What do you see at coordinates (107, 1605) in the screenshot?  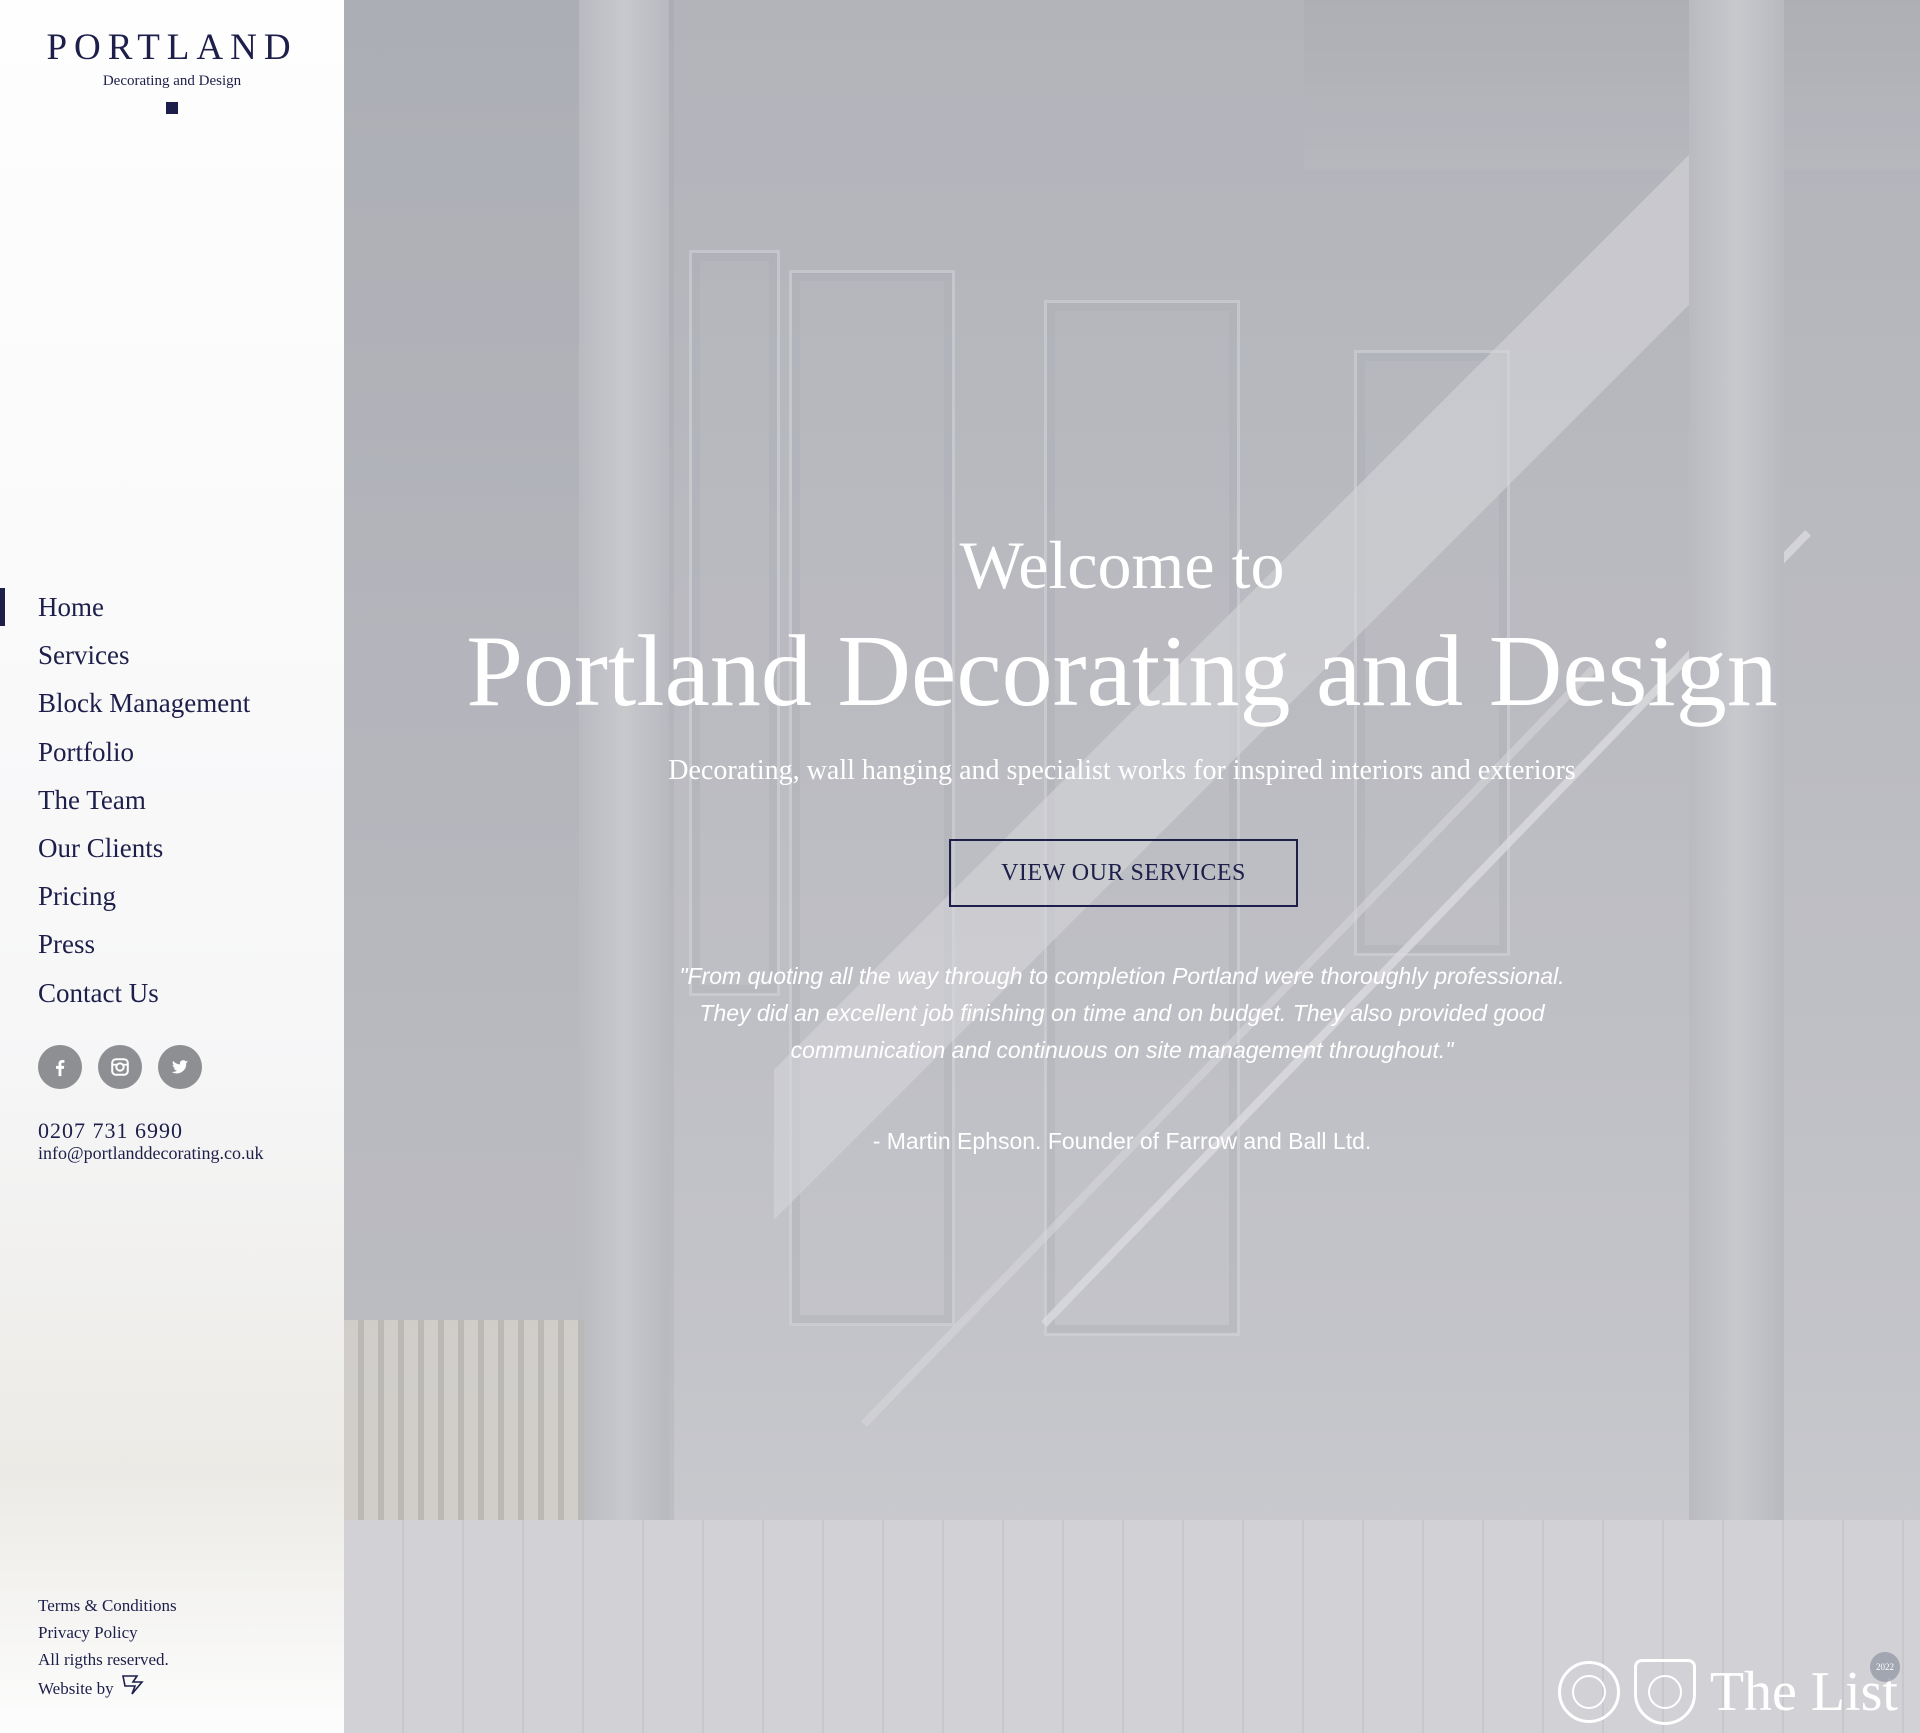 I see `terms-link: Terms & Conditions` at bounding box center [107, 1605].